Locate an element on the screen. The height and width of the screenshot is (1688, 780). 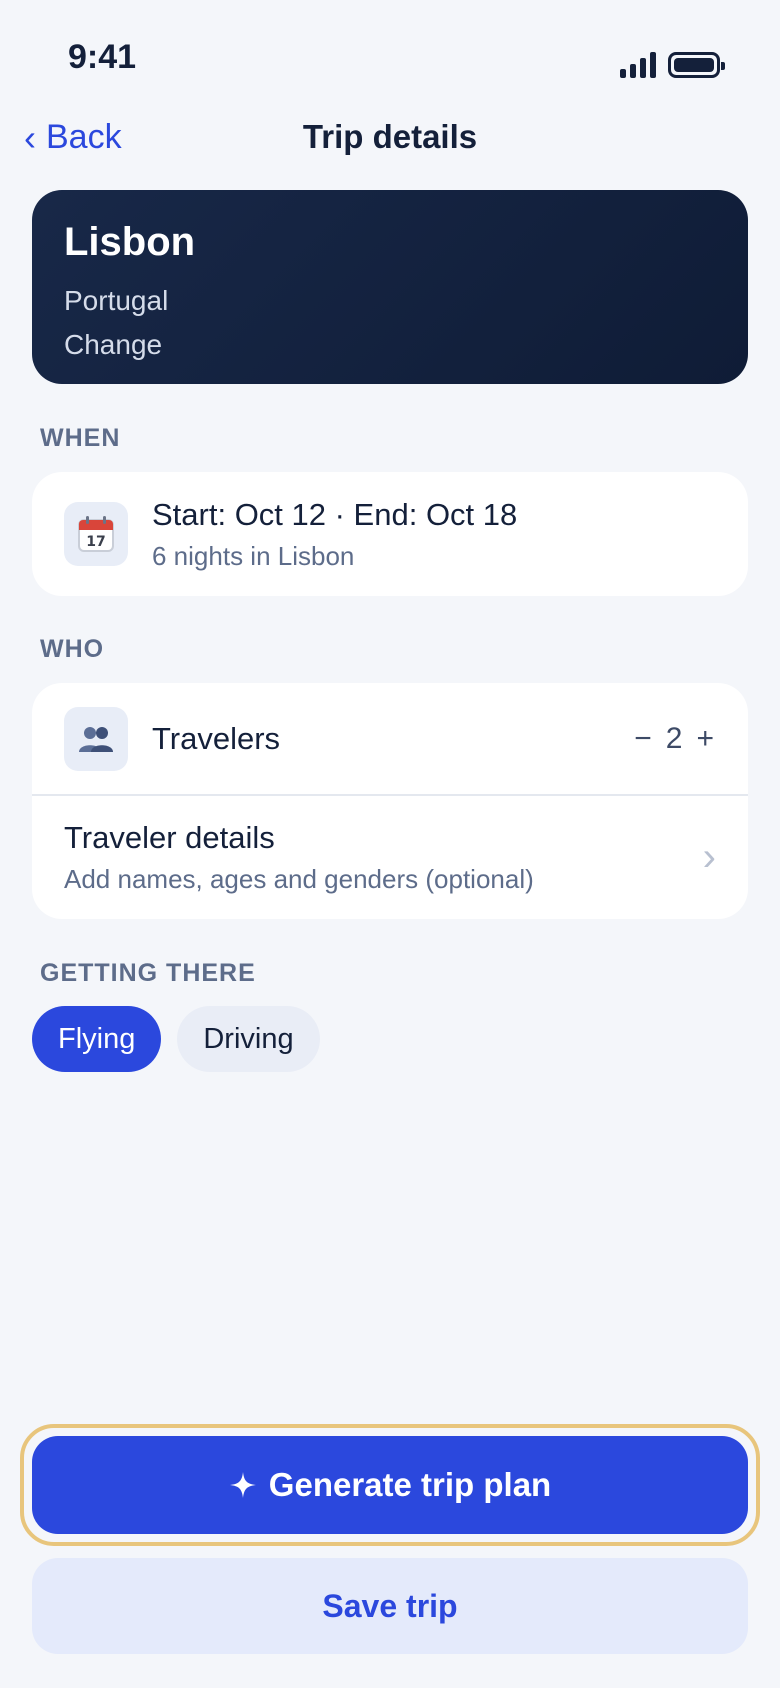
trip-dates: Start: Oct 12 · End: Oct 18 is located at coordinates (335, 514).